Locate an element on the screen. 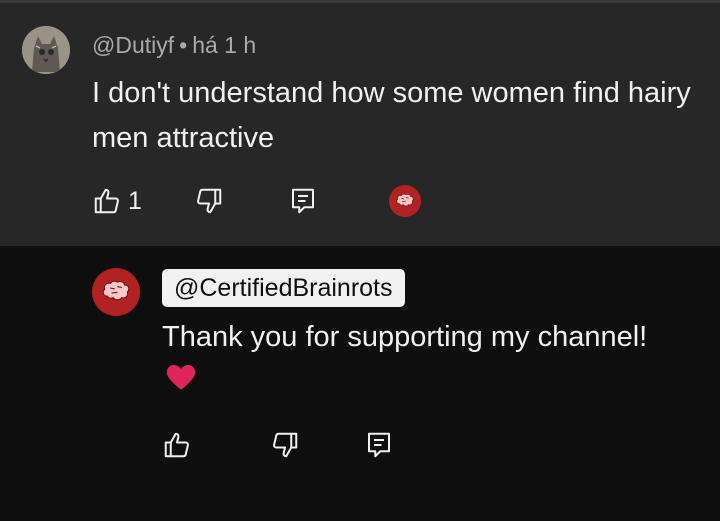 The height and width of the screenshot is (521, 720). comment-actions: 1 is located at coordinates (205, 201).